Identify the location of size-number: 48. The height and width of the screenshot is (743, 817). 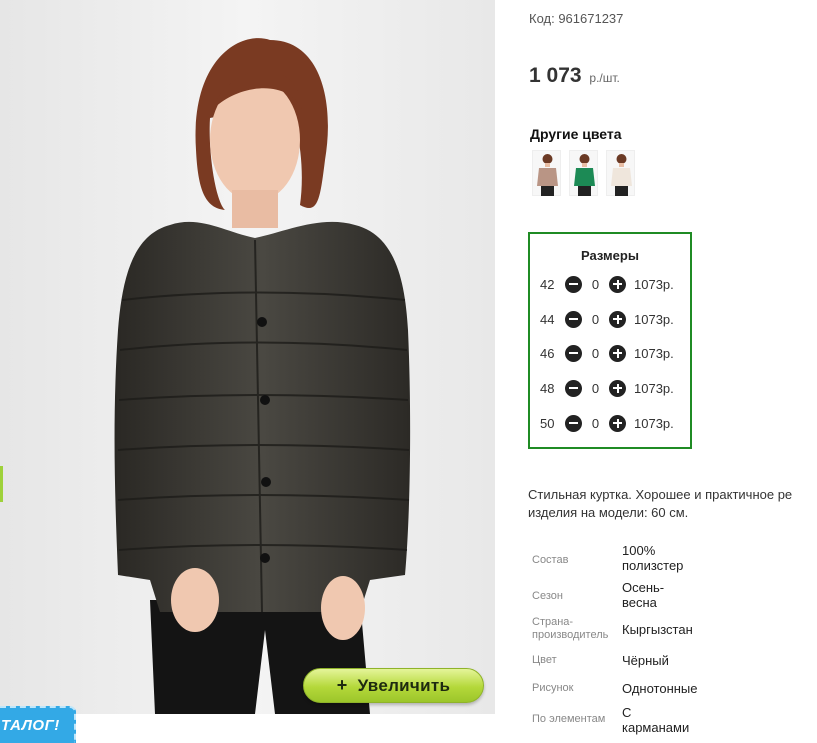
(547, 388).